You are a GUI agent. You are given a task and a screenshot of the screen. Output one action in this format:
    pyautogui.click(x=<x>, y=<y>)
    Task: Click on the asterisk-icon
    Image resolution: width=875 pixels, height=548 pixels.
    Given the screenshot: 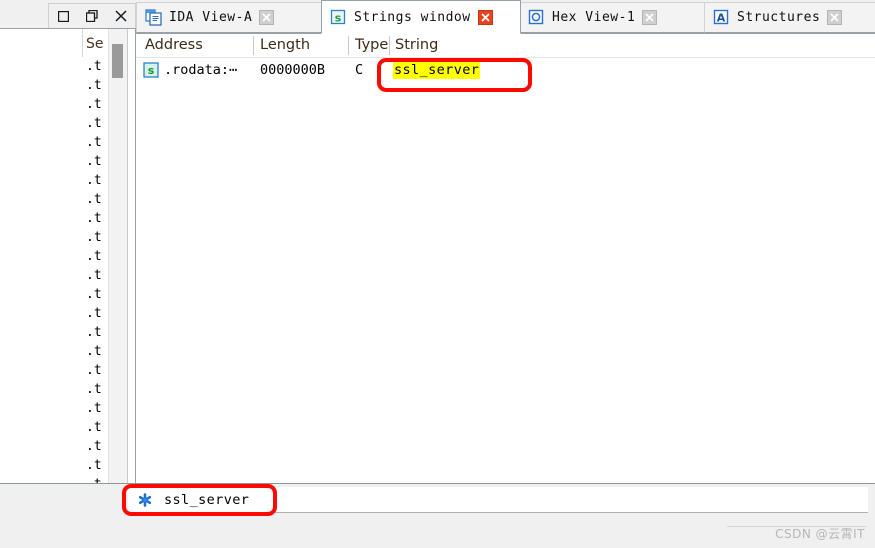 What is the action you would take?
    pyautogui.click(x=145, y=500)
    